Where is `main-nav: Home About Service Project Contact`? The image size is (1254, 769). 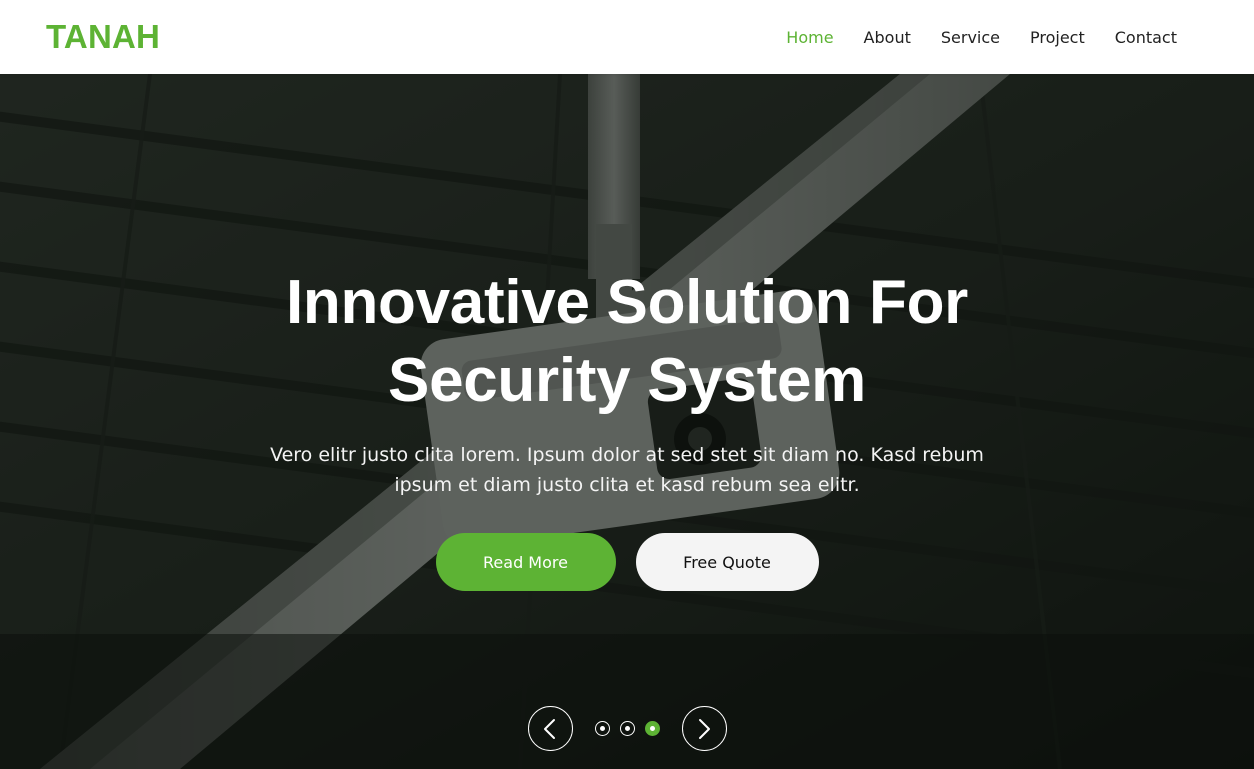 main-nav: Home About Service Project Contact is located at coordinates (981, 37).